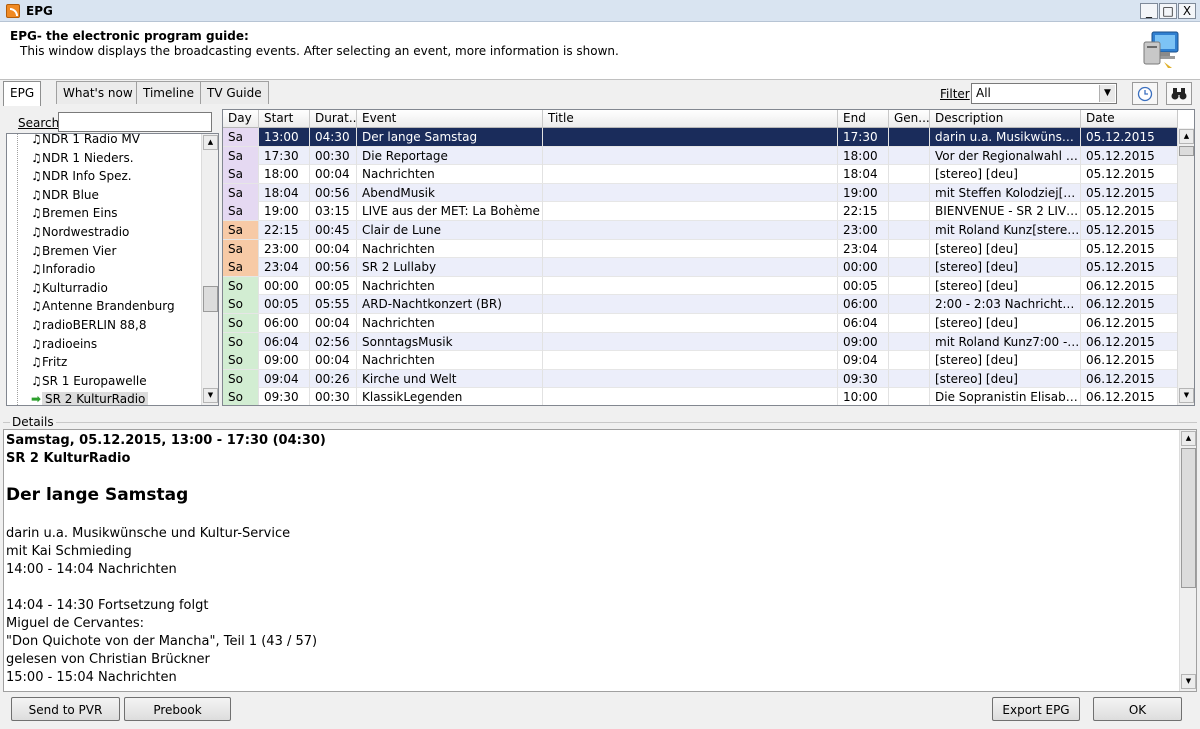 This screenshot has height=729, width=1200. What do you see at coordinates (104, 325) in the screenshot?
I see `station-item: ♫ radioBERLIN 88,8` at bounding box center [104, 325].